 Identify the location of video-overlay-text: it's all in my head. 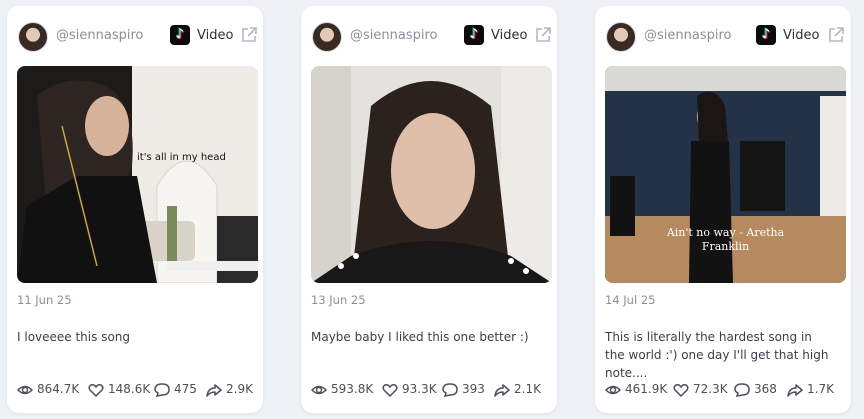
(181, 157).